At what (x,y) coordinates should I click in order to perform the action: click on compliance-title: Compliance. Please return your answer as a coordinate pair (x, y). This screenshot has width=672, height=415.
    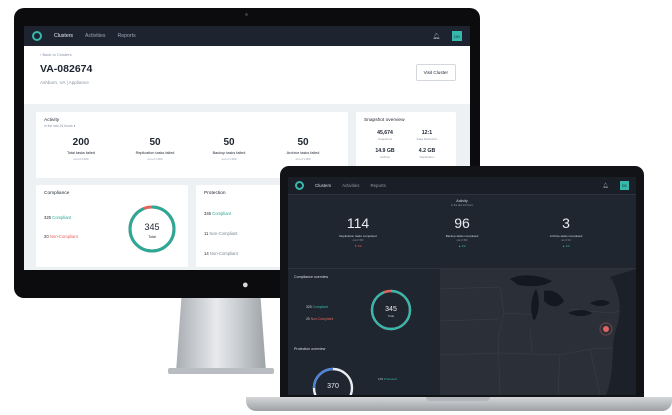
    Looking at the image, I should click on (57, 193).